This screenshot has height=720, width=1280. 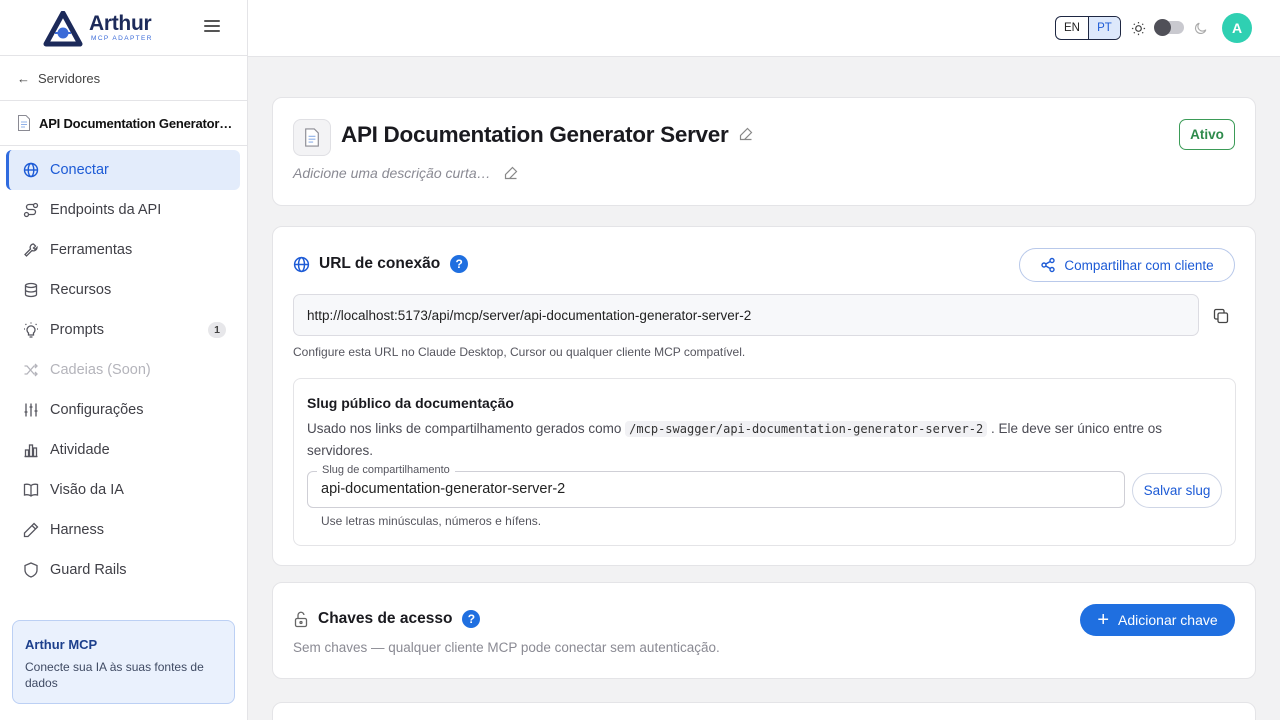 I want to click on slug-input, so click(x=716, y=489).